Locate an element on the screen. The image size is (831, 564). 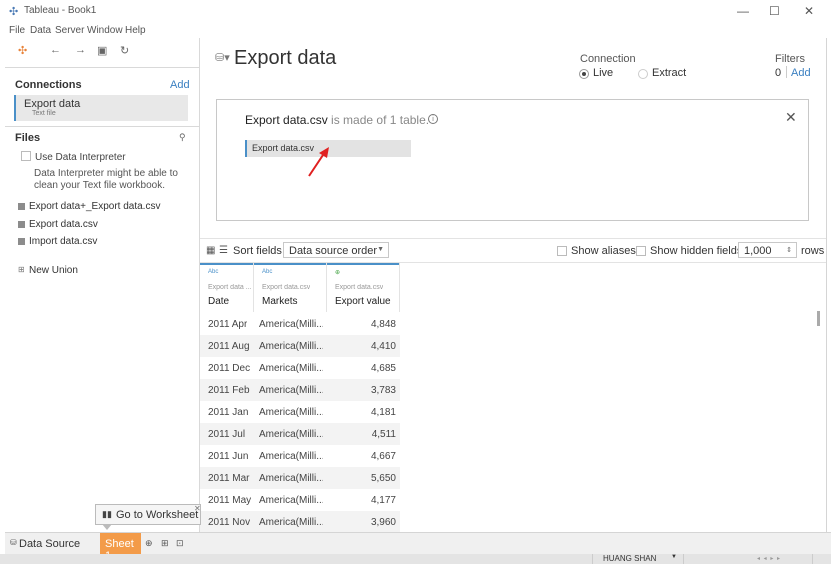
sheet-nav-icons: ◂ ◂ ▸ ▸ is located at coordinates (769, 558).